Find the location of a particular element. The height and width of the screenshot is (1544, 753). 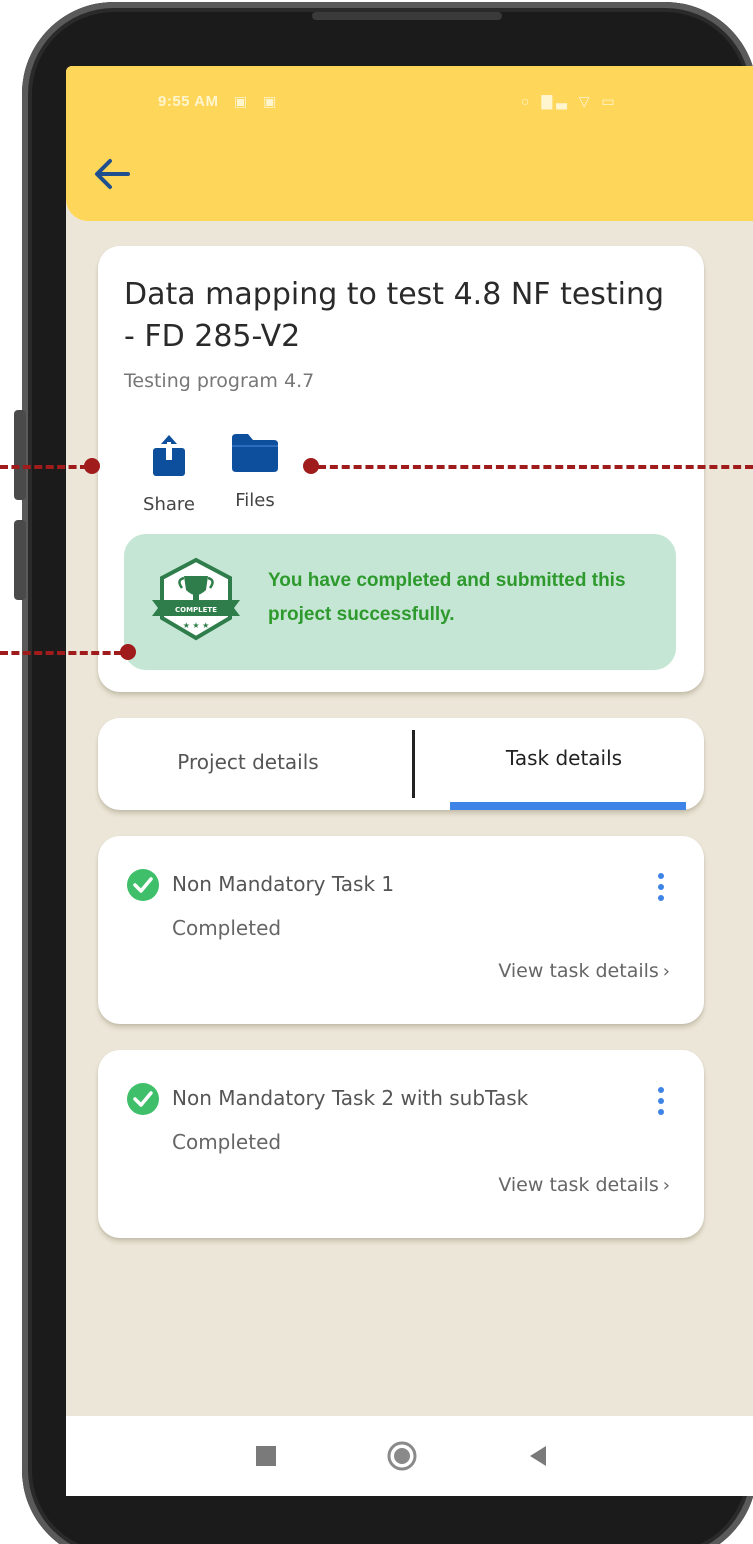

tab-task-details: Task details is located at coordinates (564, 764).